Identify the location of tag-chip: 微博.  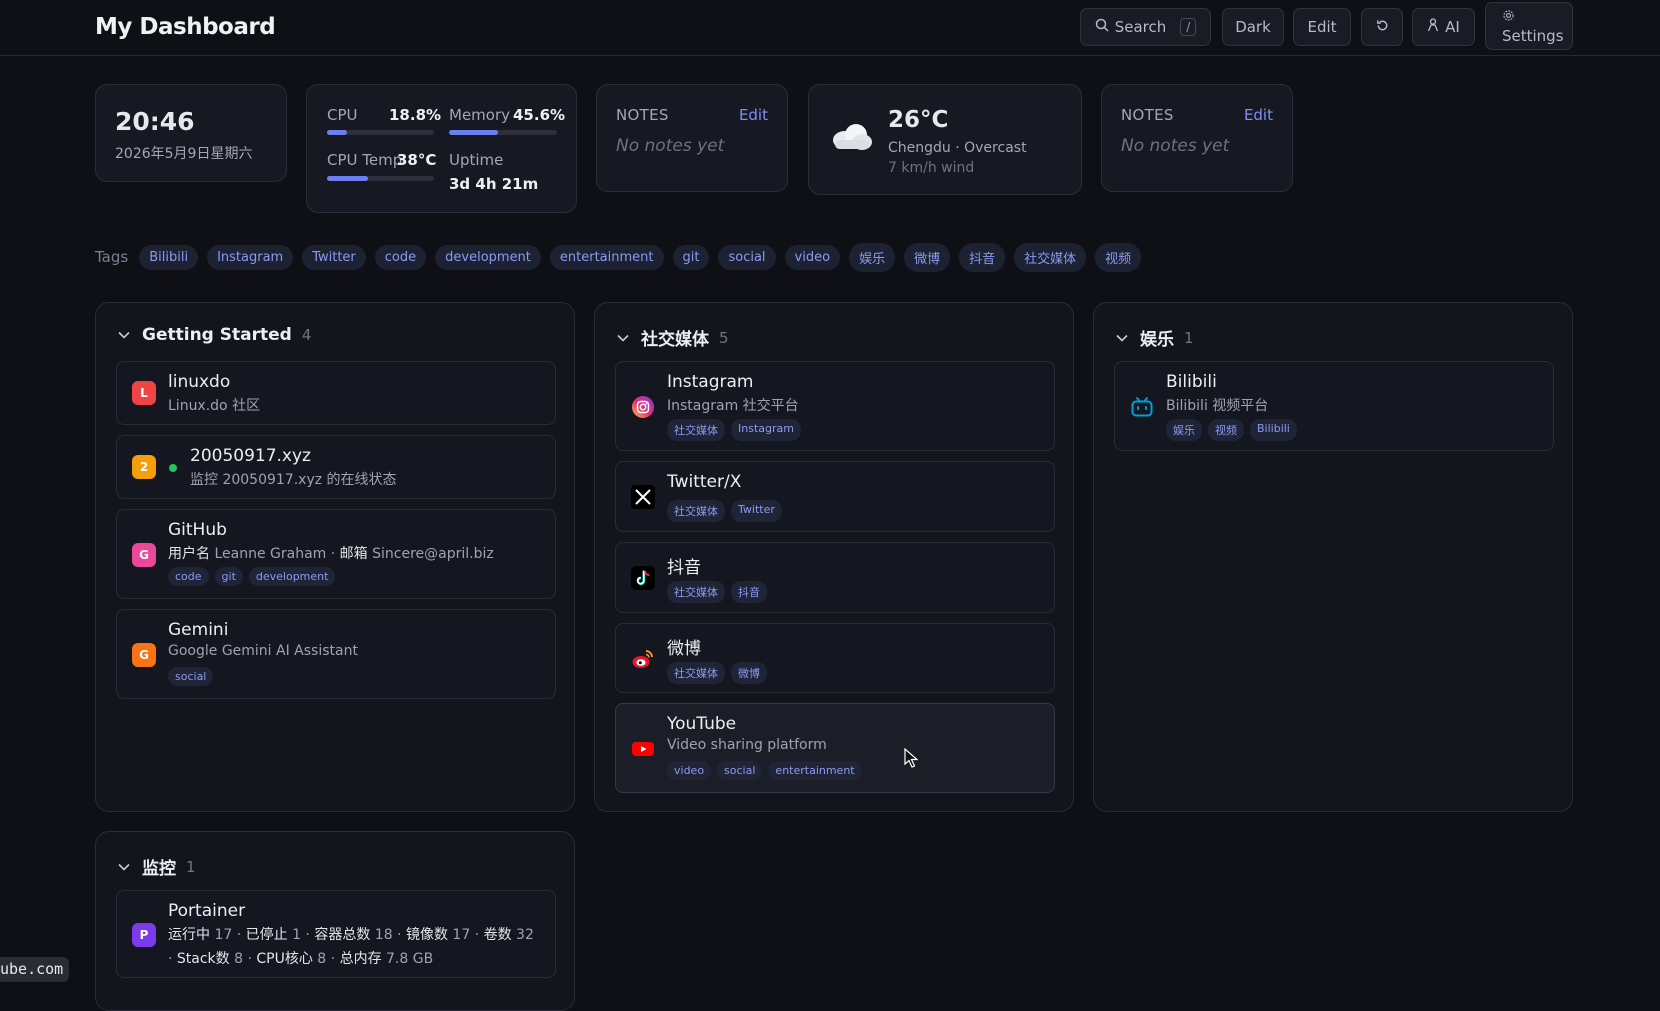
(927, 257).